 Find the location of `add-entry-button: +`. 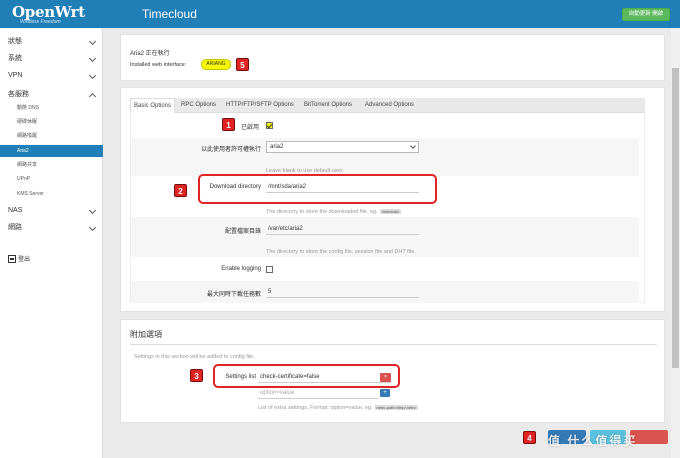

add-entry-button: + is located at coordinates (385, 393).